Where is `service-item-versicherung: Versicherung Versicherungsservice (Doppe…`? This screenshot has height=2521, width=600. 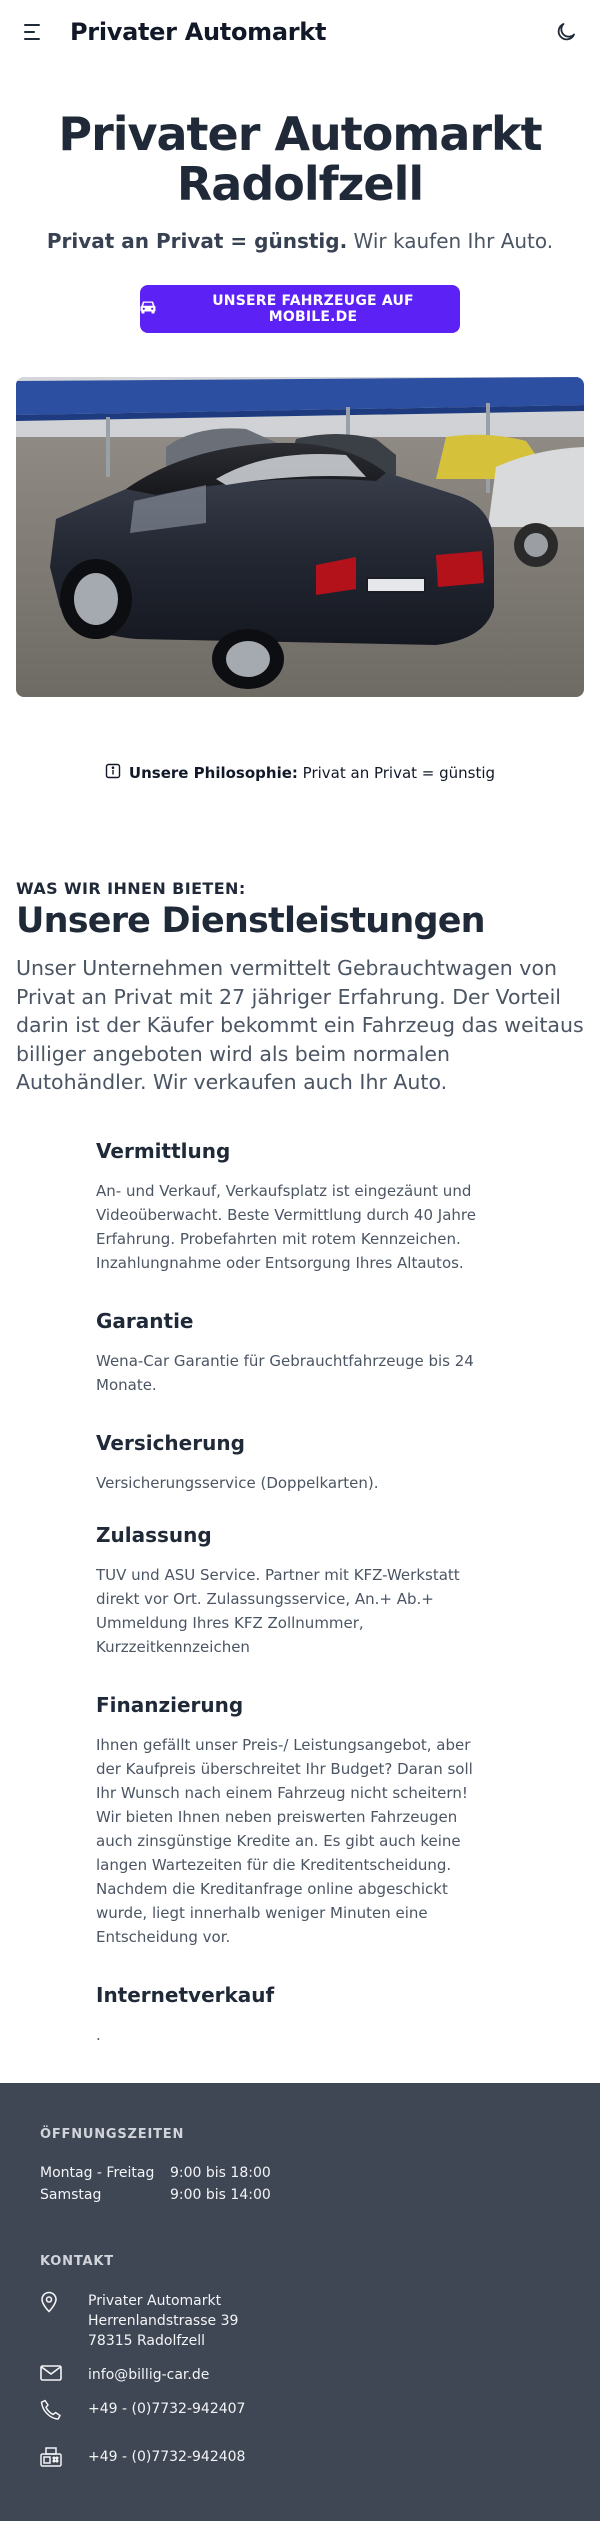
service-item-versicherung: Versicherung Versicherungsservice (Doppe… is located at coordinates (286, 1463).